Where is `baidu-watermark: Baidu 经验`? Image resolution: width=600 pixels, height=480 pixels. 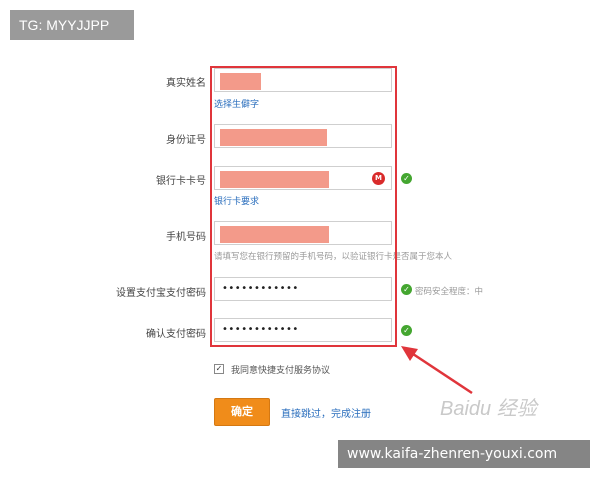 baidu-watermark: Baidu 经验 is located at coordinates (488, 409).